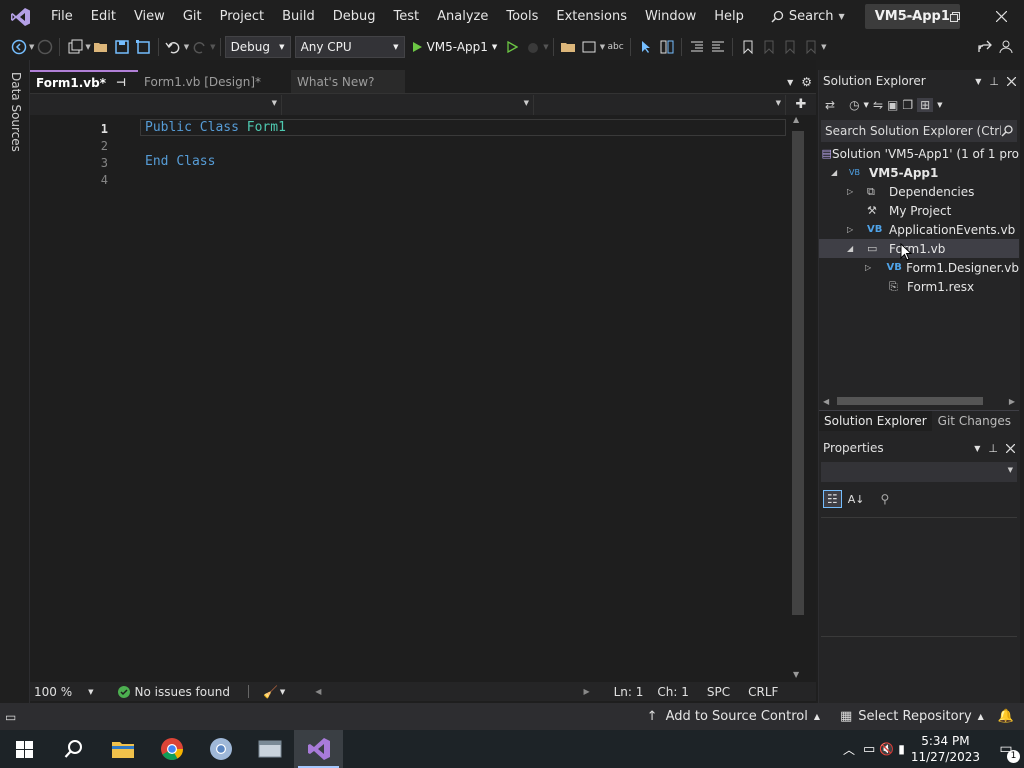  What do you see at coordinates (919, 267) in the screenshot?
I see `tree-item-form1-designer: ▷ VB Form1.Designer.vb` at bounding box center [919, 267].